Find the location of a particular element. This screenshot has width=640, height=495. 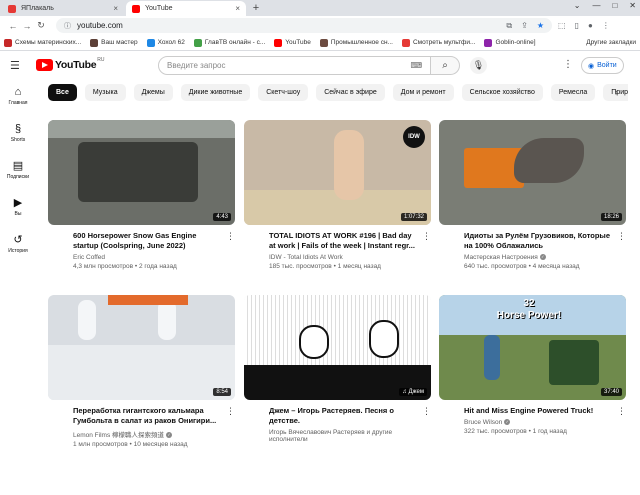

browser-tab-youtube: YouTube × is located at coordinates (186, 8).